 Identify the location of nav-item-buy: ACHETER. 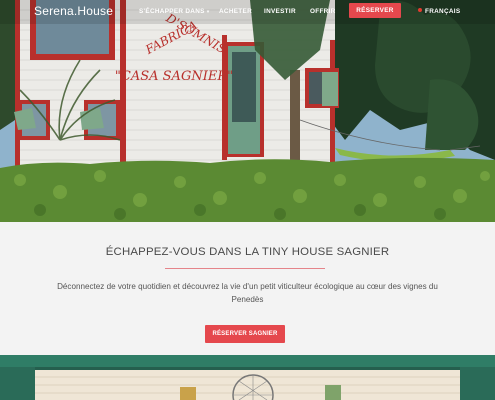
(235, 11).